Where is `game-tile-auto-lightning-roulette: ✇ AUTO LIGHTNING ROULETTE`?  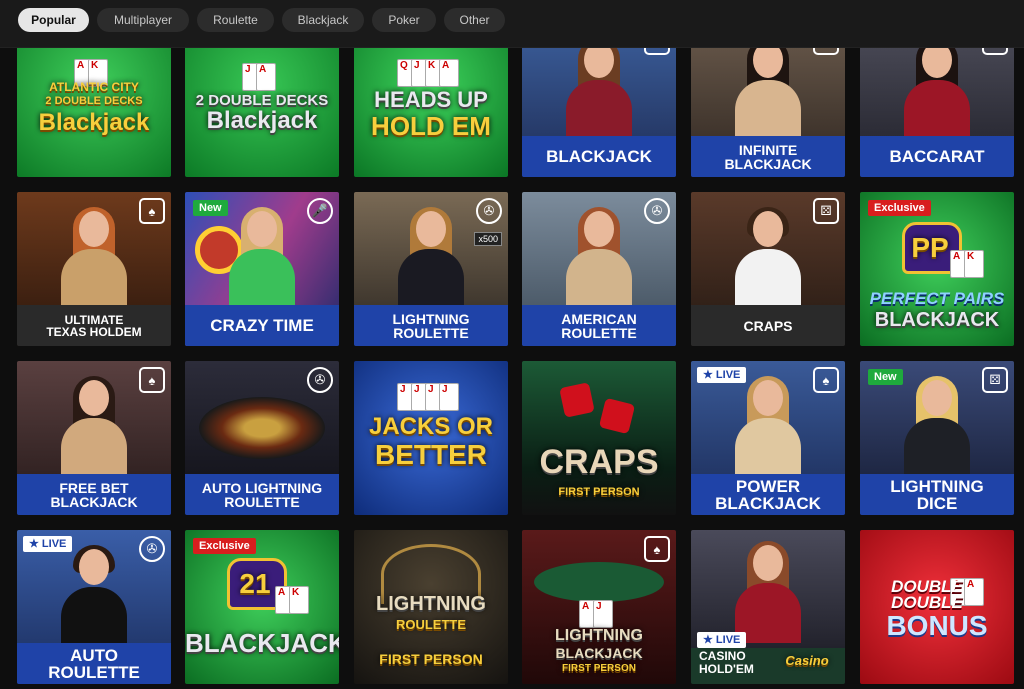
game-tile-auto-lightning-roulette: ✇ AUTO LIGHTNING ROULETTE is located at coordinates (262, 438).